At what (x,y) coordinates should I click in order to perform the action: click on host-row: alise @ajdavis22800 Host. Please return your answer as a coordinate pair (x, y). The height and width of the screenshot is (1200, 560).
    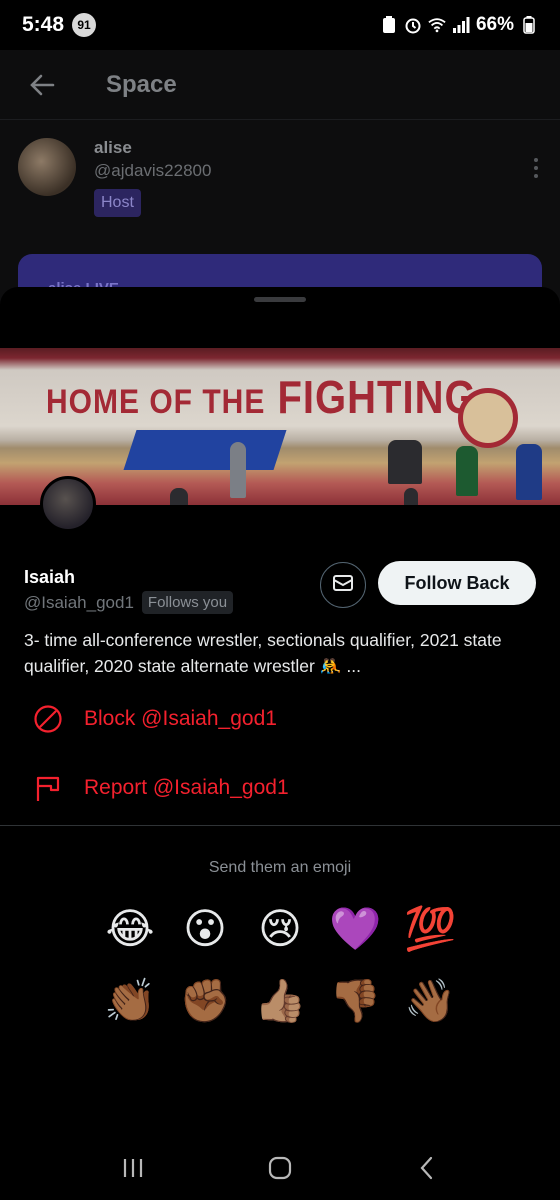
    Looking at the image, I should click on (280, 177).